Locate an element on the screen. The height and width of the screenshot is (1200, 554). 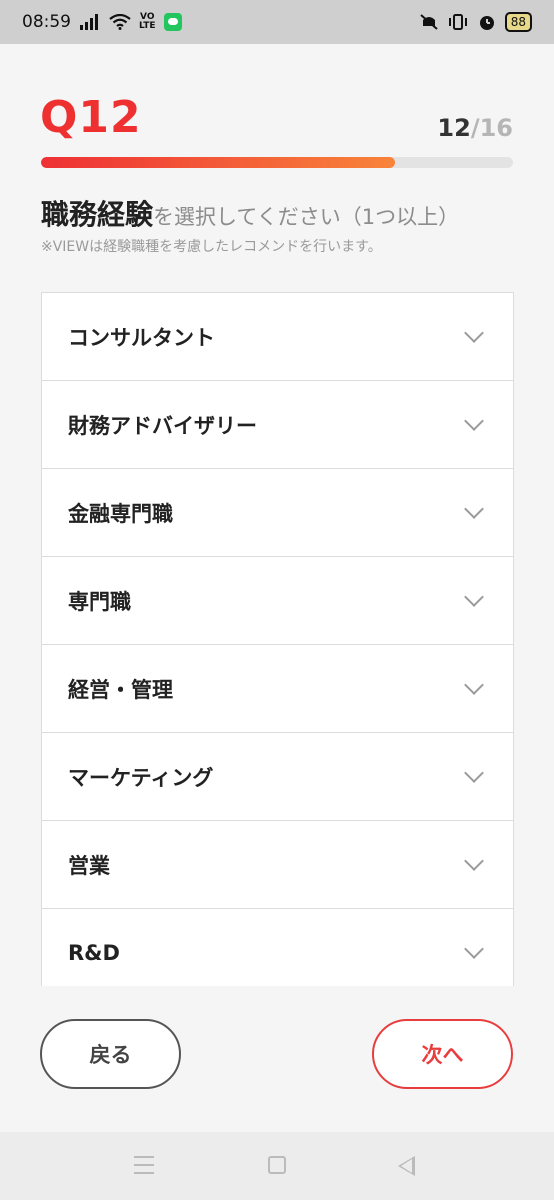
alarm-icon is located at coordinates (487, 22).